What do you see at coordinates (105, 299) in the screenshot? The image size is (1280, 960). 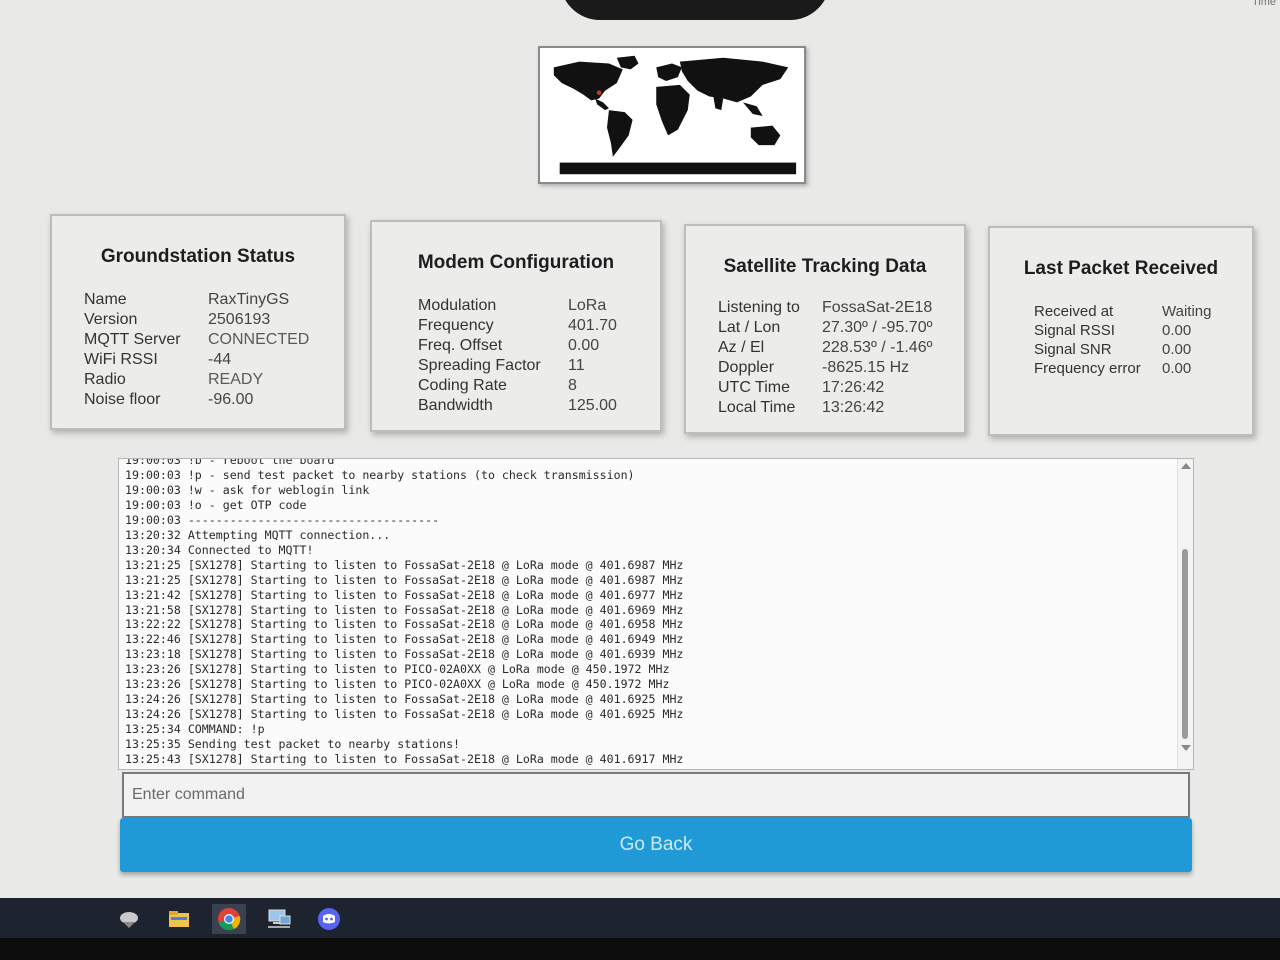 I see `field-label: Name` at bounding box center [105, 299].